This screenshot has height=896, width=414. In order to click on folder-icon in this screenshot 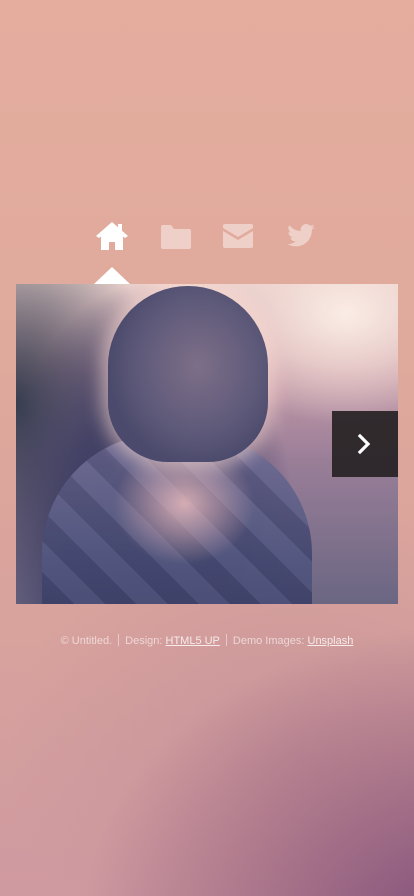, I will do `click(176, 237)`.